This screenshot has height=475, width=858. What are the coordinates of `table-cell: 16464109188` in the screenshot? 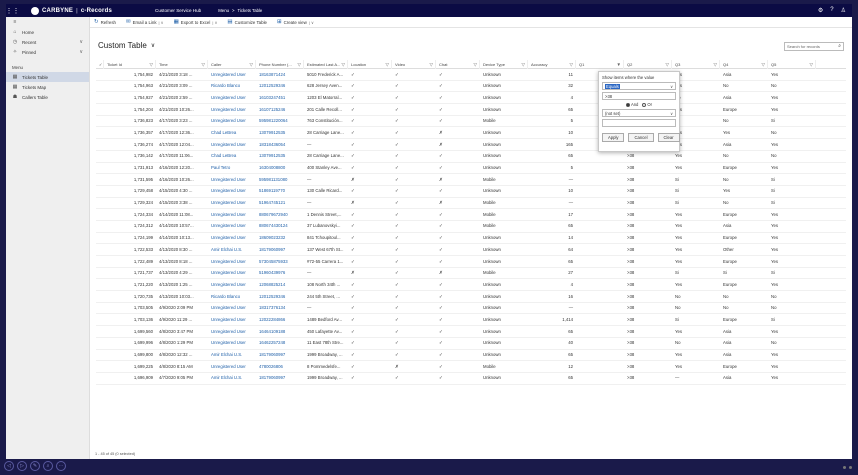 It's located at (280, 332).